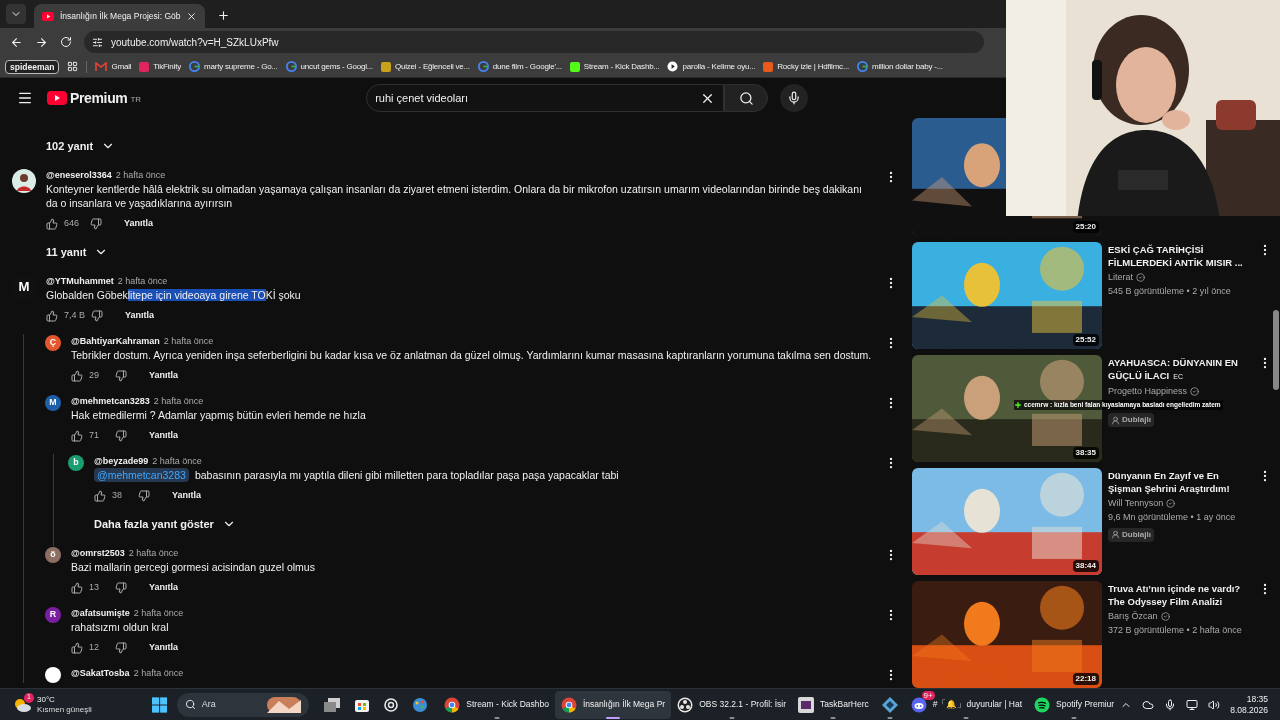  Describe the element at coordinates (746, 98) in the screenshot. I see `search-button` at that location.